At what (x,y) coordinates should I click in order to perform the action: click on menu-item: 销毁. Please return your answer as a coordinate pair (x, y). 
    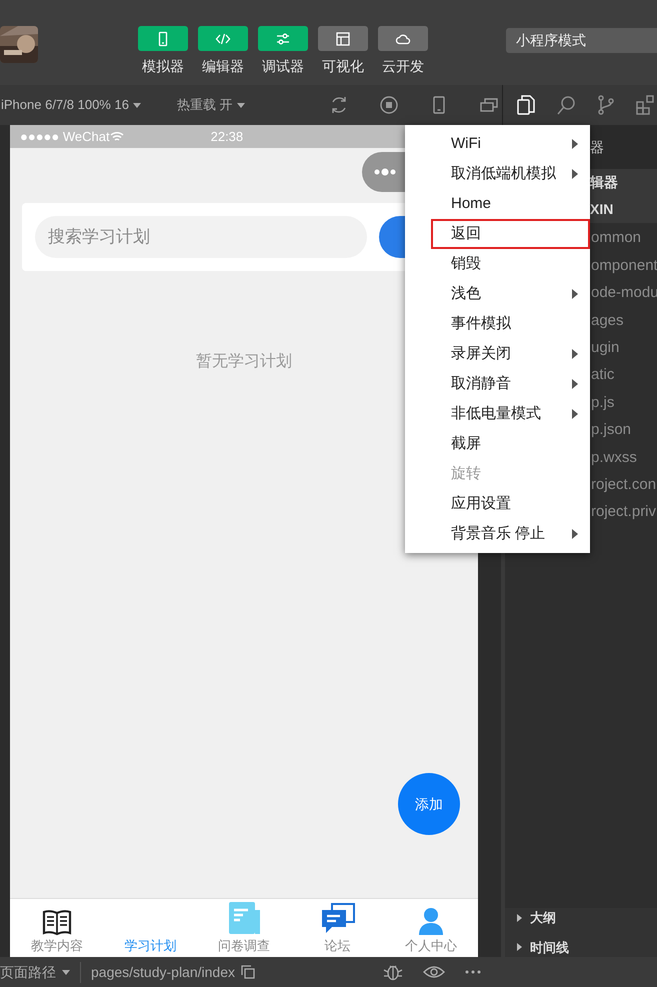
    Looking at the image, I should click on (497, 264).